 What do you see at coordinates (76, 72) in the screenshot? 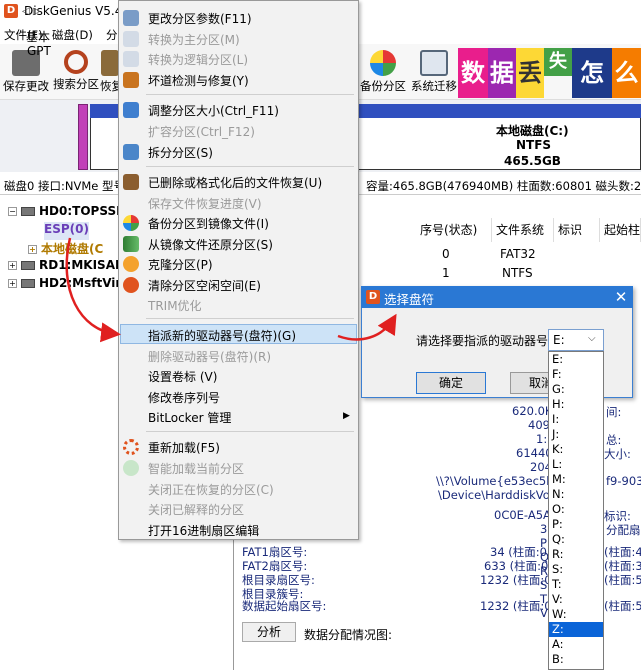
I see `search-partition-button: 搜索分区` at bounding box center [76, 72].